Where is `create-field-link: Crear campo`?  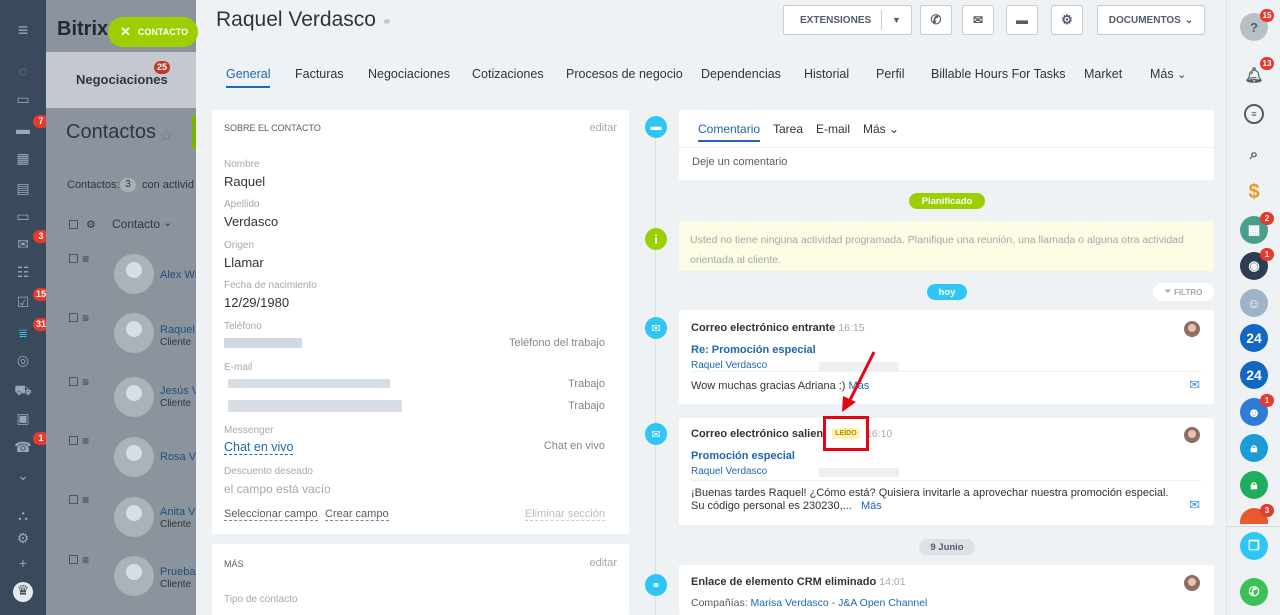 create-field-link: Crear campo is located at coordinates (357, 514).